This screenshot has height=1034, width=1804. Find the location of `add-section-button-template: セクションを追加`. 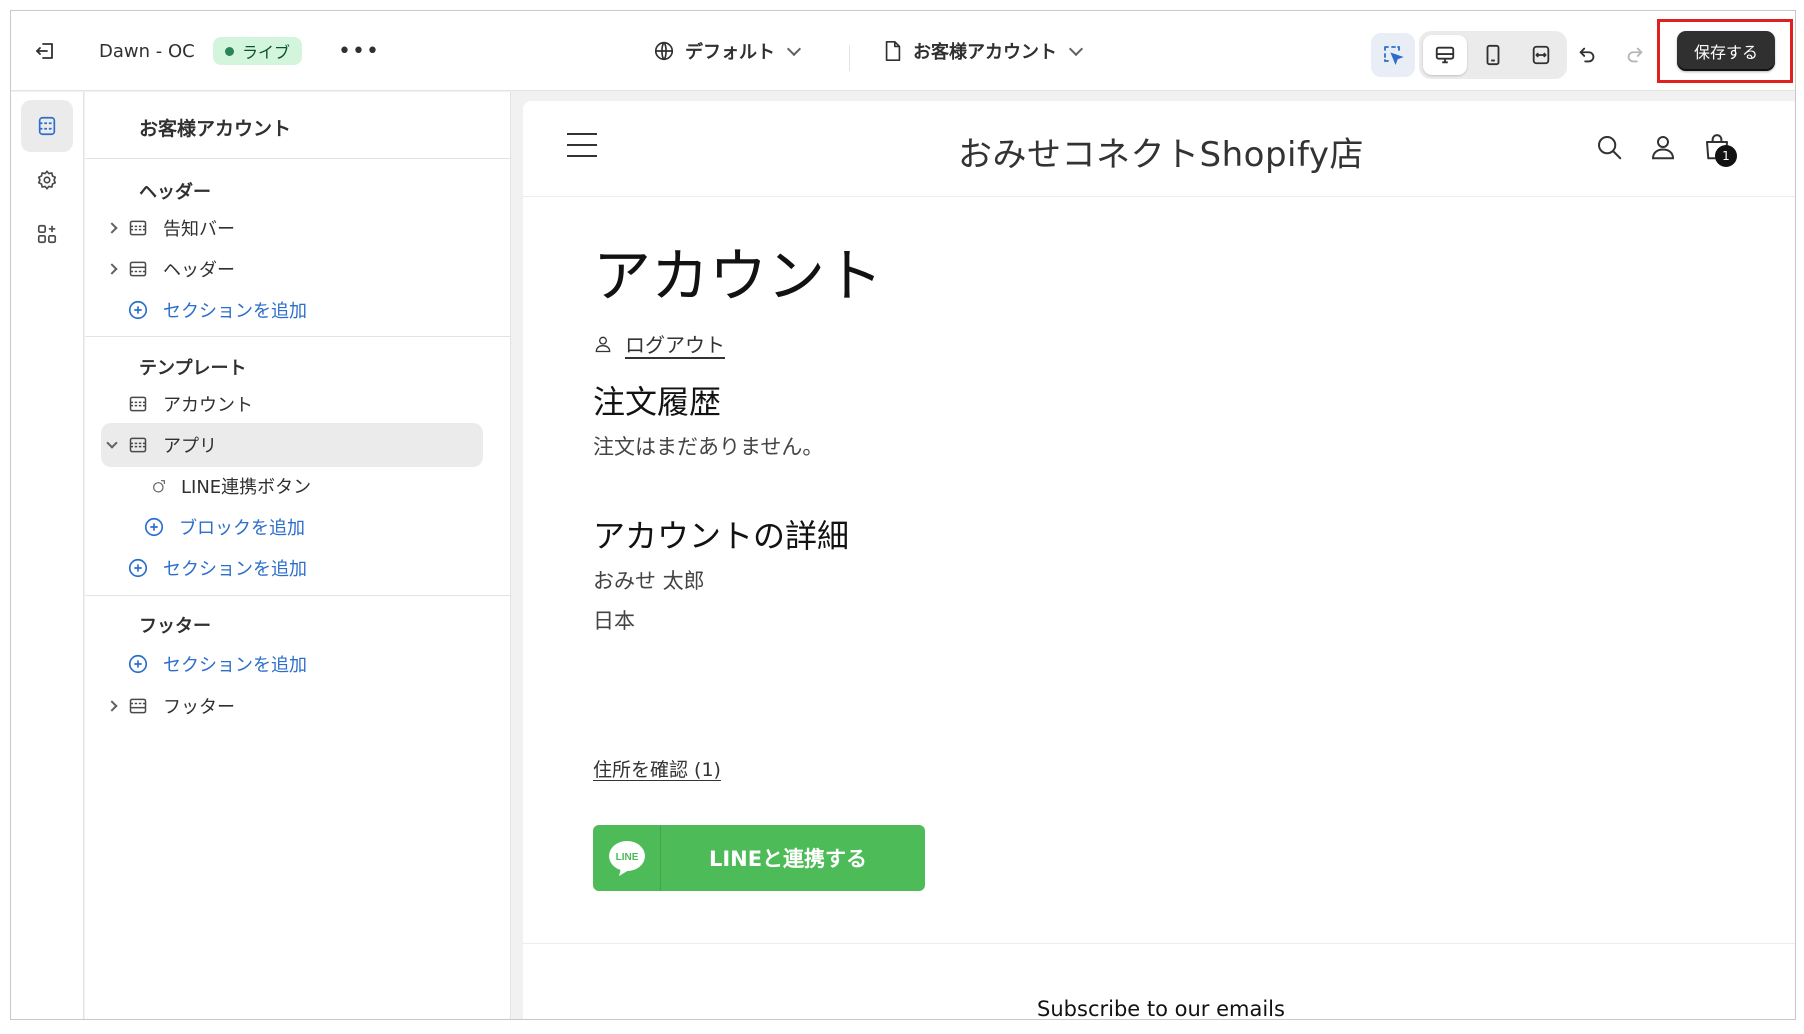

add-section-button-template: セクションを追加 is located at coordinates (292, 568).